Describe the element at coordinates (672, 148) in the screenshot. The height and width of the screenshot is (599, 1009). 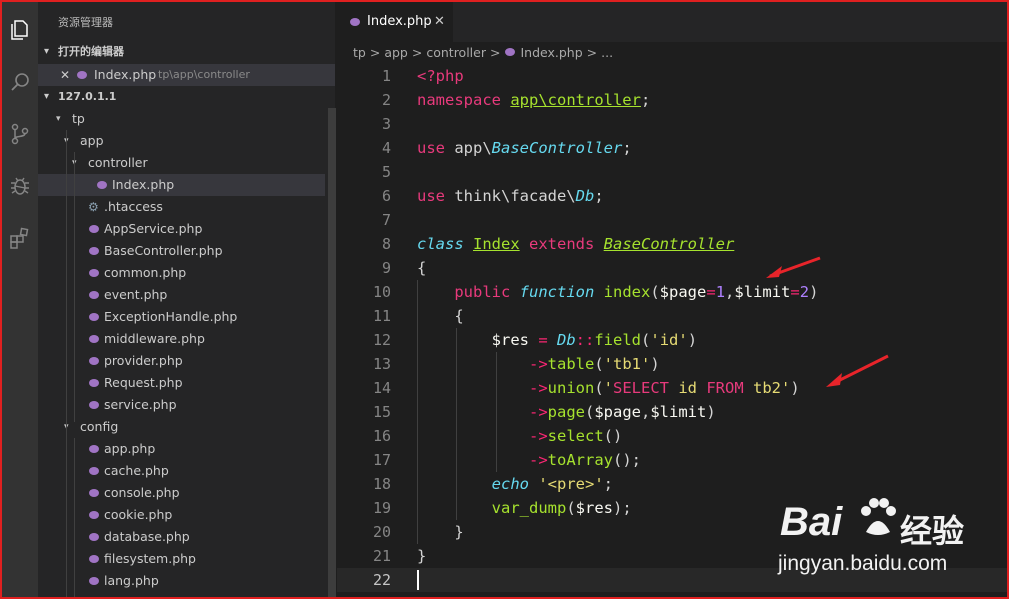
I see `code-line: 4 use app\BaseController;` at that location.